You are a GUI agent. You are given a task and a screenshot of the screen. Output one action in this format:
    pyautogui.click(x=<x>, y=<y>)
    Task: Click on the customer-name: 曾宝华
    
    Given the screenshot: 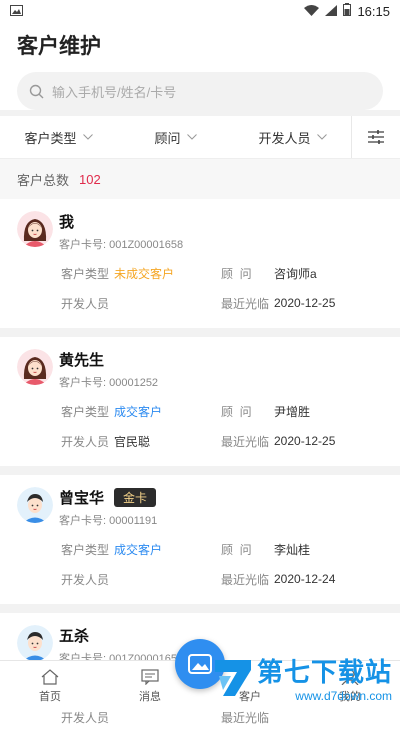 What is the action you would take?
    pyautogui.click(x=82, y=498)
    